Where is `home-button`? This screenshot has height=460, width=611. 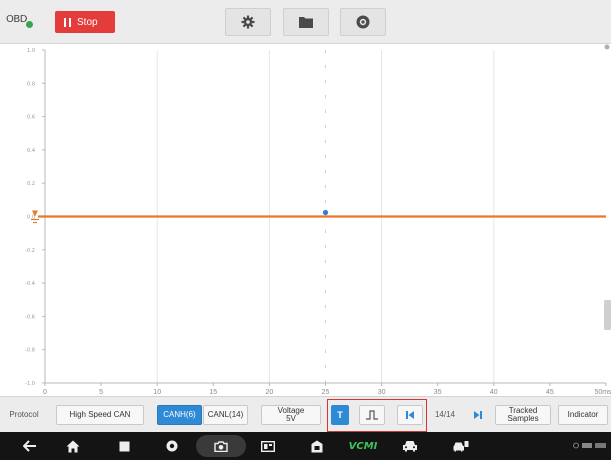
home-button is located at coordinates (73, 446).